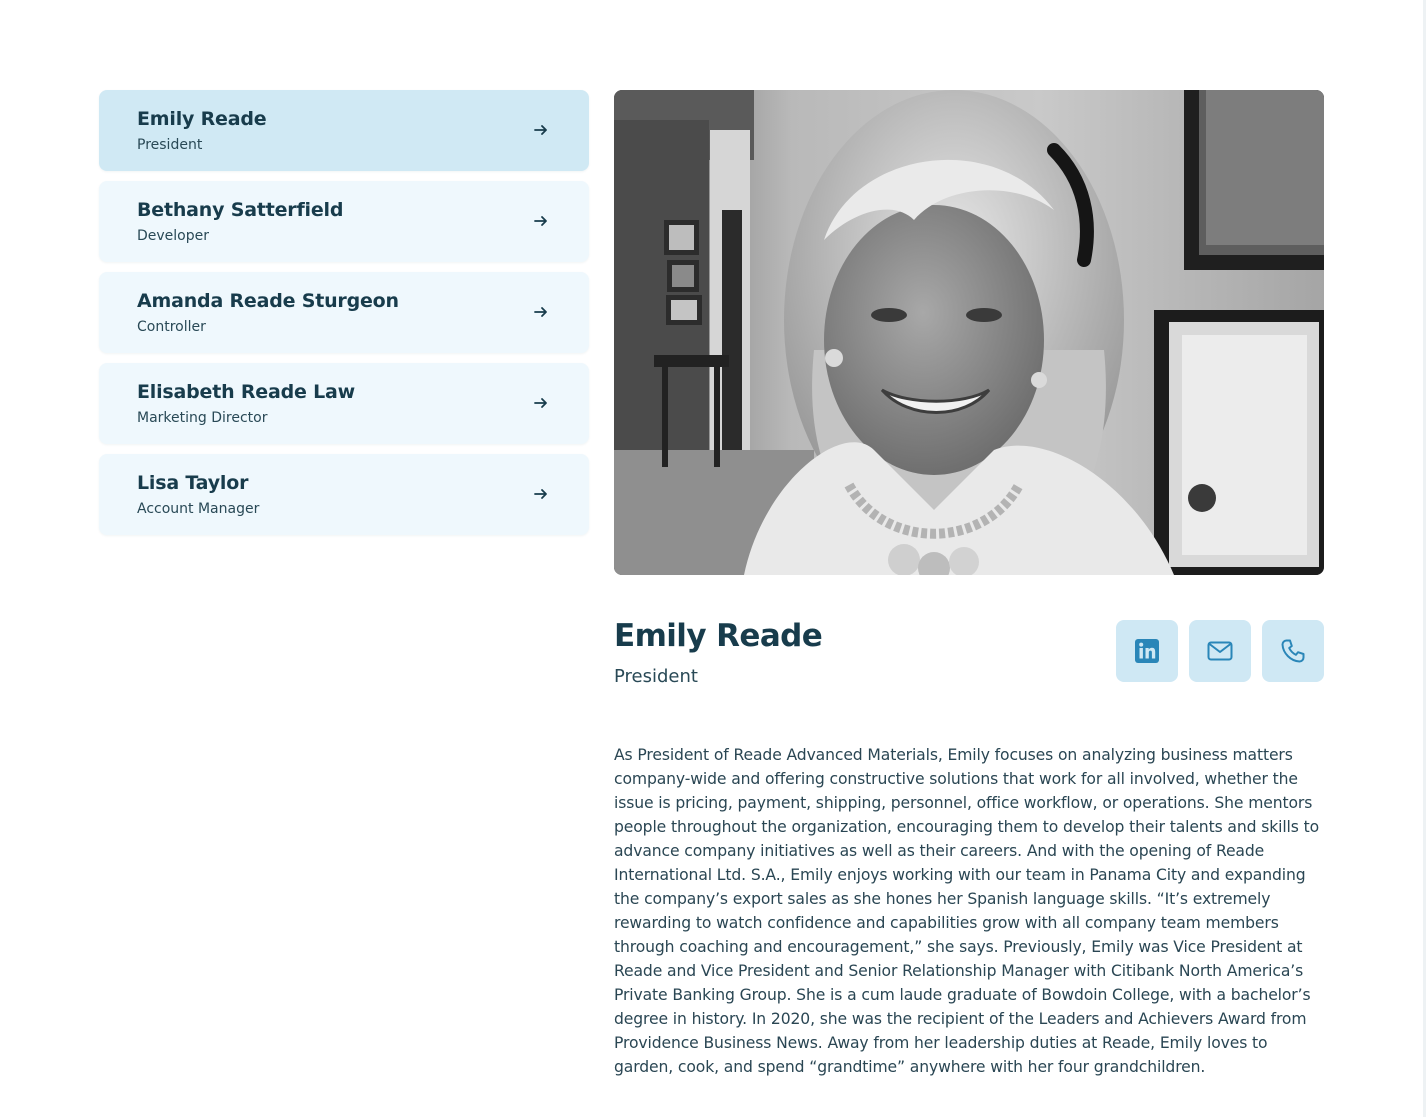 The height and width of the screenshot is (1117, 1426). I want to click on team-member-card-elisabeth-reade-law: Elisabeth Reade Law Marketing Director, so click(344, 403).